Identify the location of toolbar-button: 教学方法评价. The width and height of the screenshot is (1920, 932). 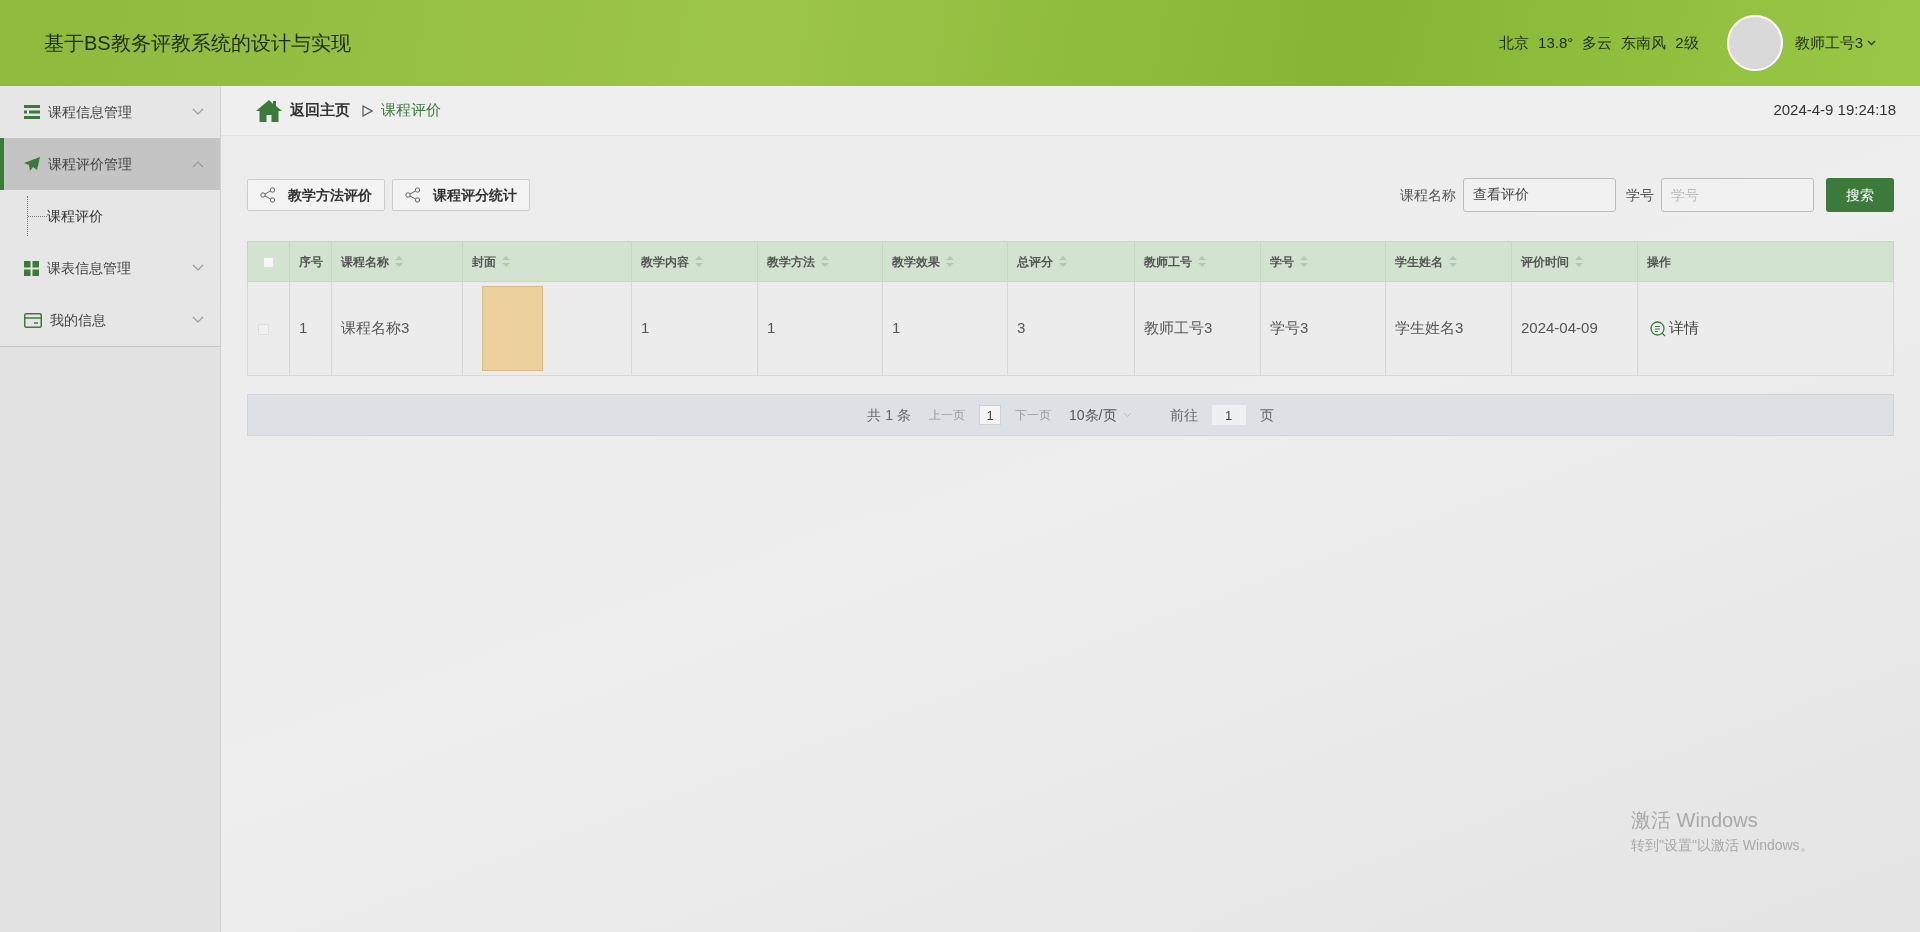
(316, 195).